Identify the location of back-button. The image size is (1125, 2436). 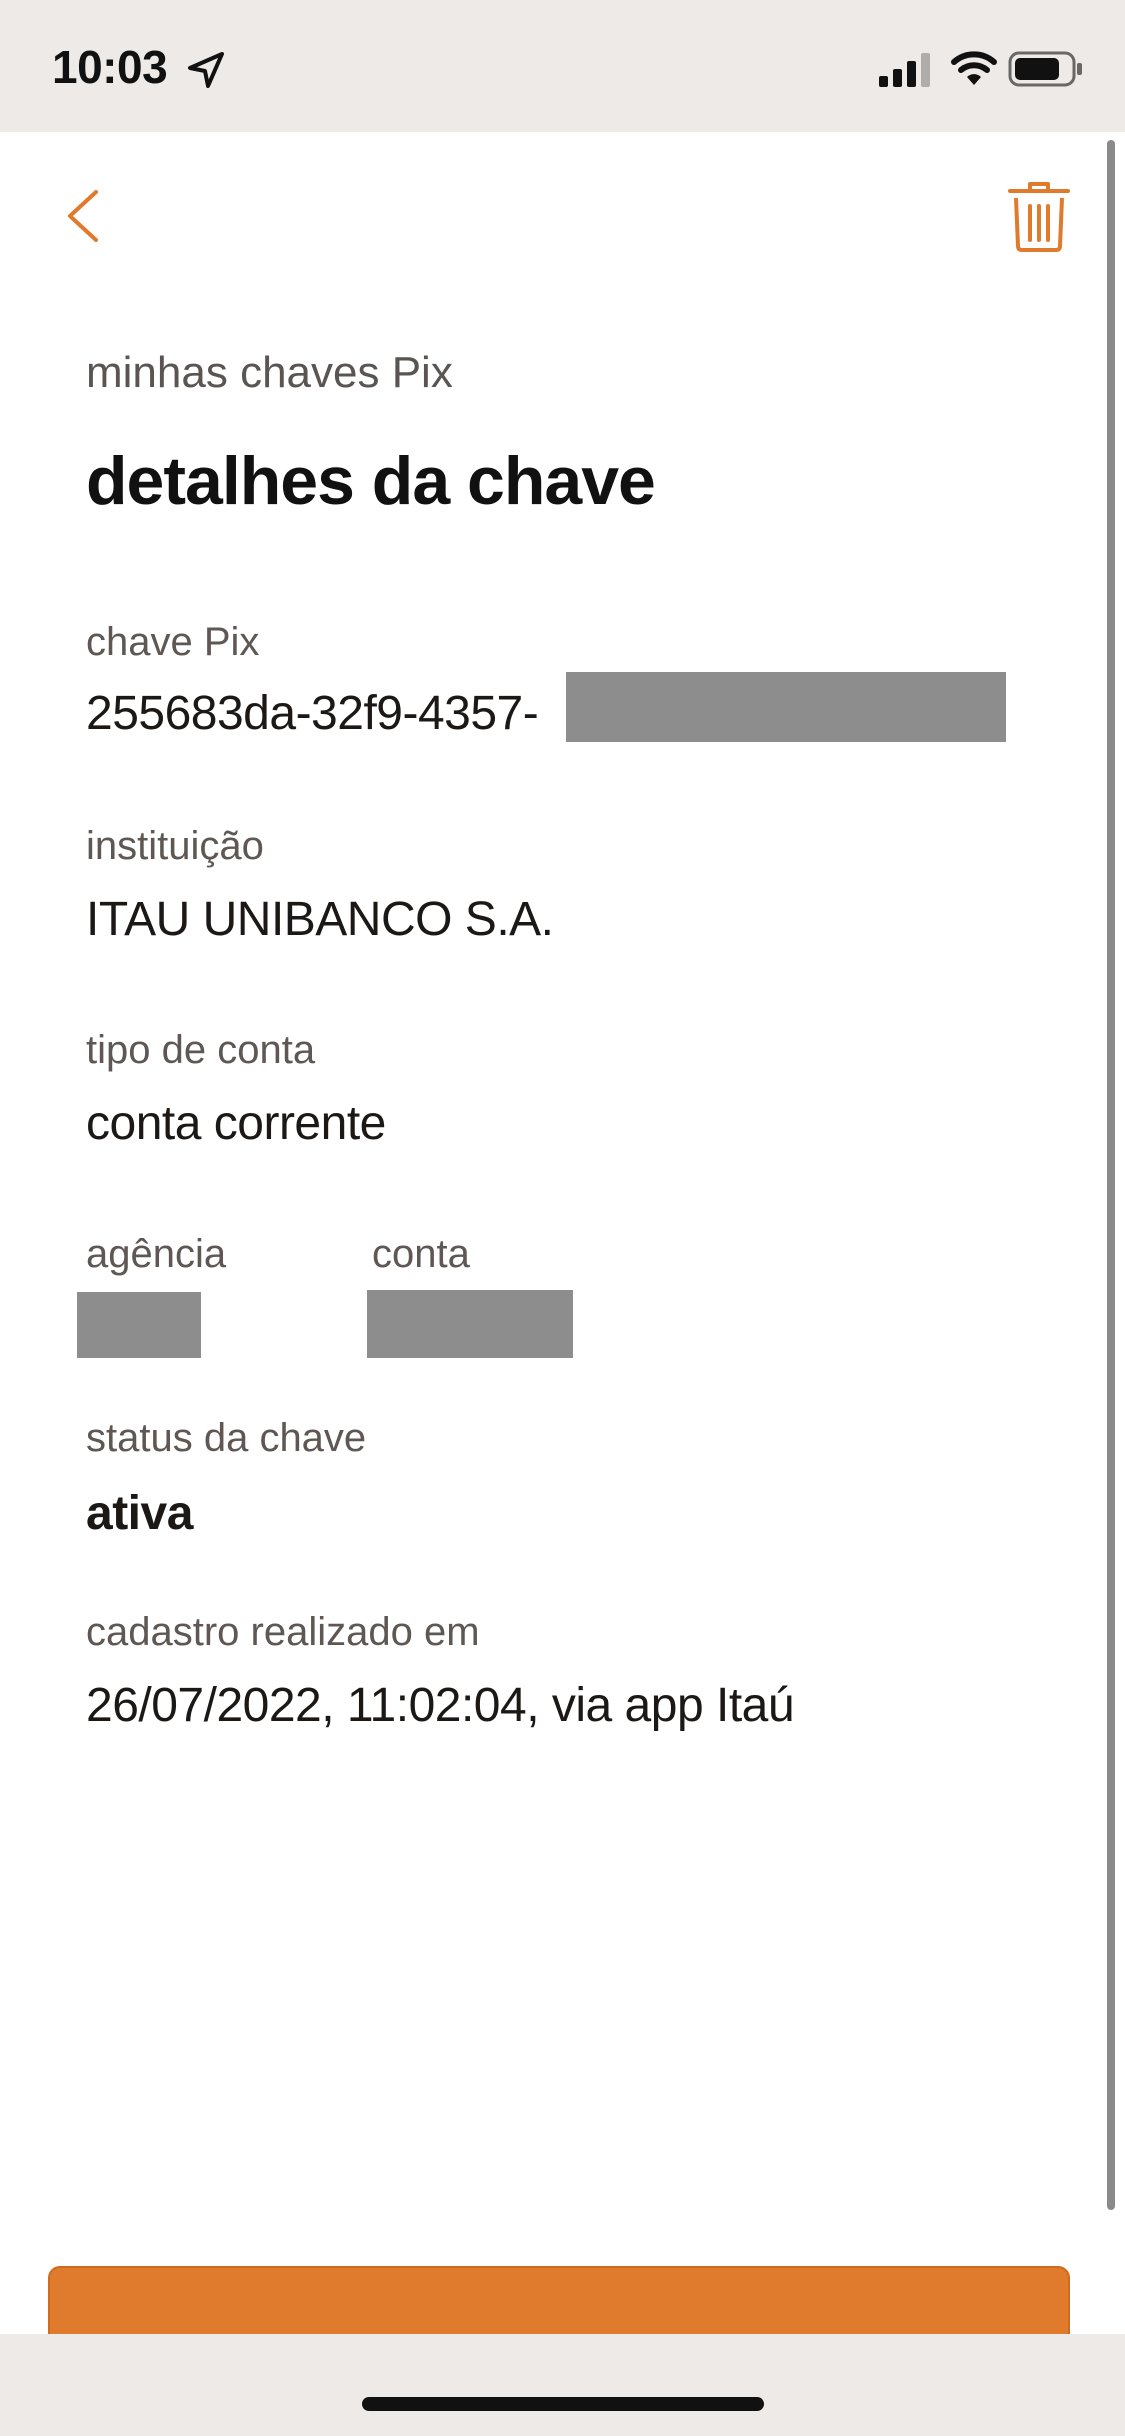
(86, 215).